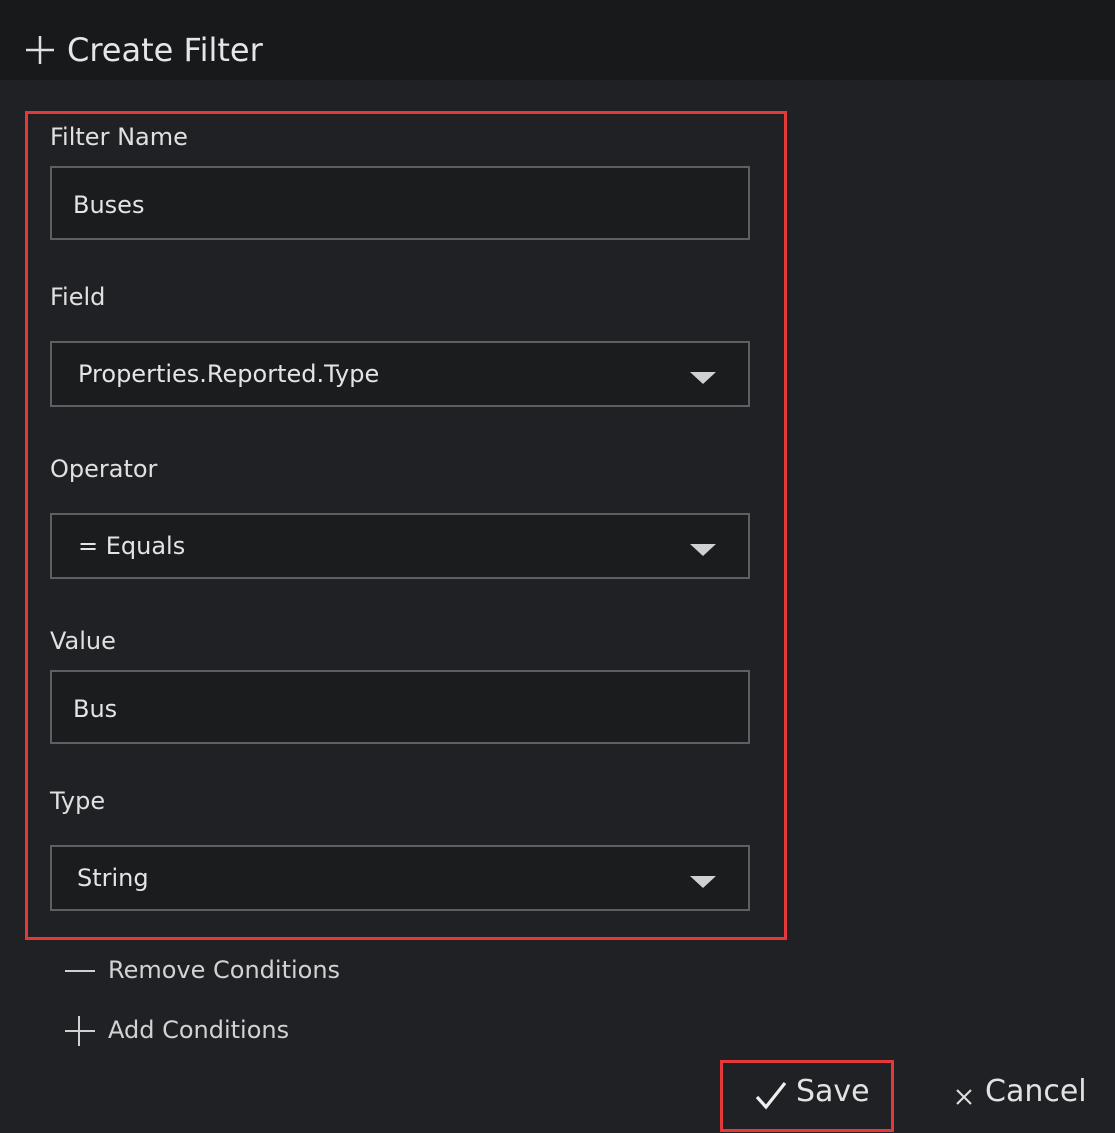  I want to click on save-button: Save, so click(807, 1096).